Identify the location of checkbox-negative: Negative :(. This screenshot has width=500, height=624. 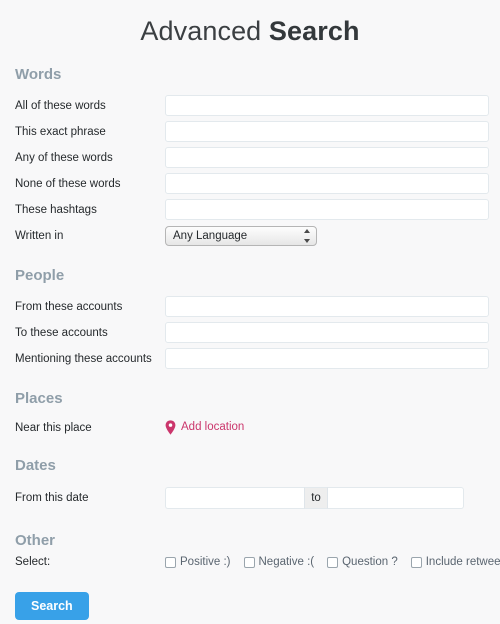
(279, 562).